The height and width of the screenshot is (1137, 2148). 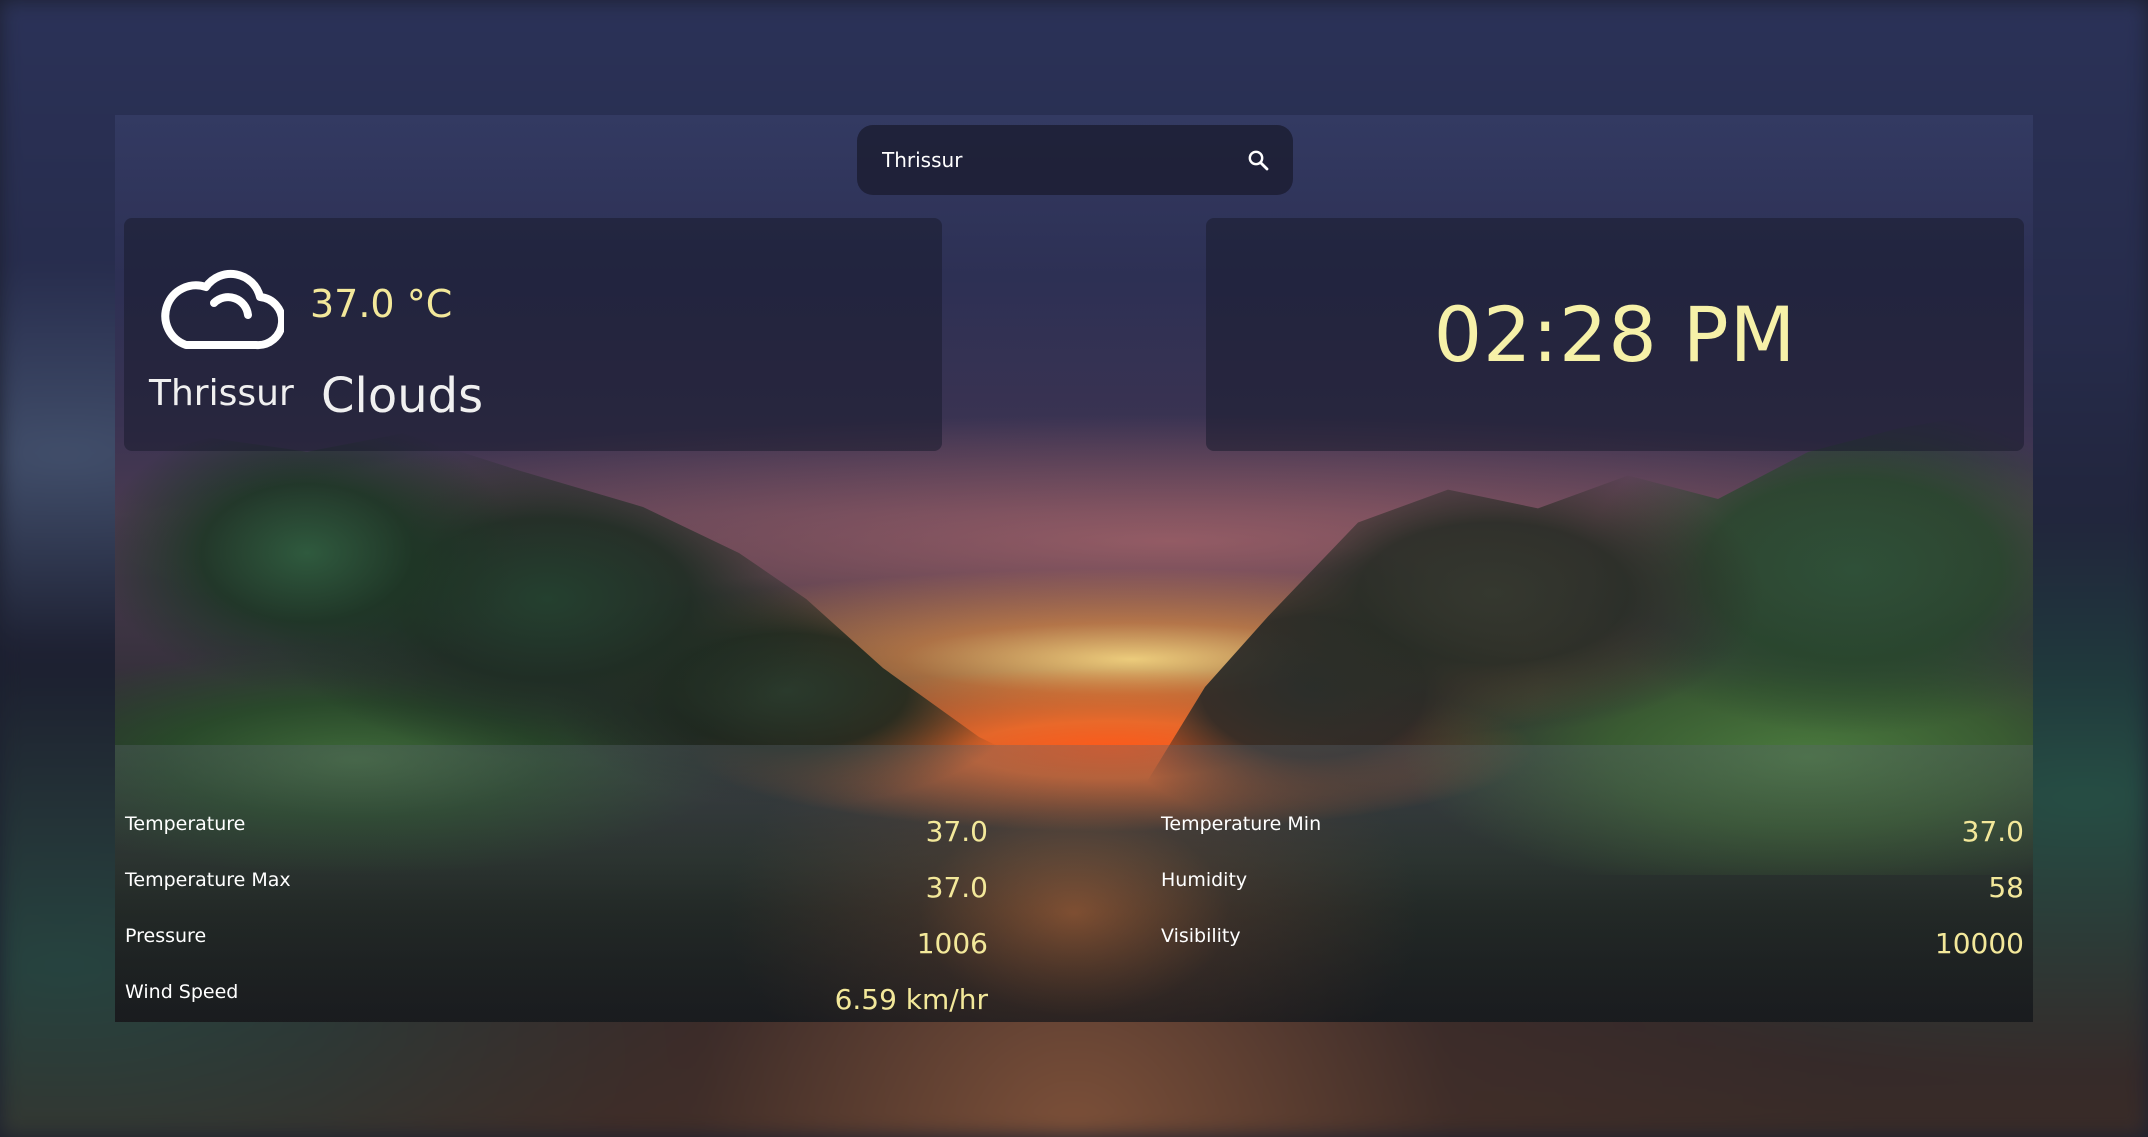 I want to click on city-name: Thrissur, so click(x=221, y=393).